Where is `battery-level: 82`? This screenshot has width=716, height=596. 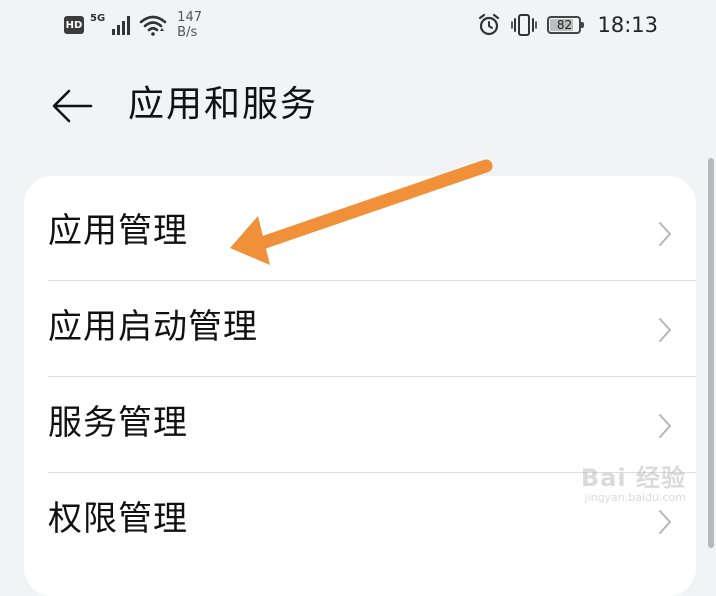 battery-level: 82 is located at coordinates (564, 25).